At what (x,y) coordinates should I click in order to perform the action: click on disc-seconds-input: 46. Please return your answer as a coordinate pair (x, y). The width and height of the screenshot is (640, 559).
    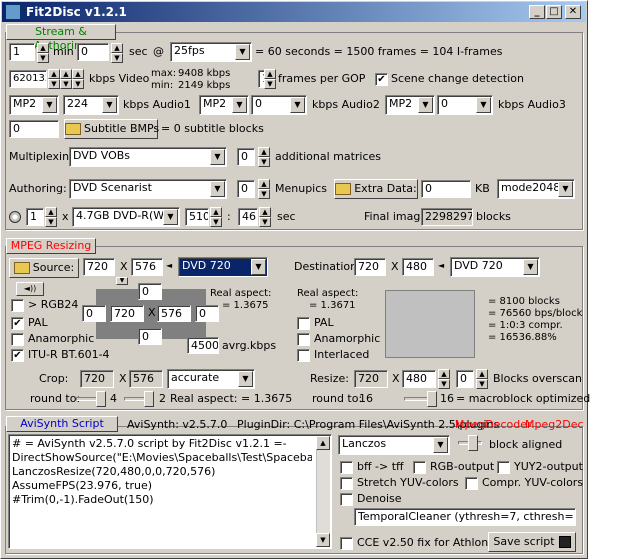
    Looking at the image, I should click on (248, 217).